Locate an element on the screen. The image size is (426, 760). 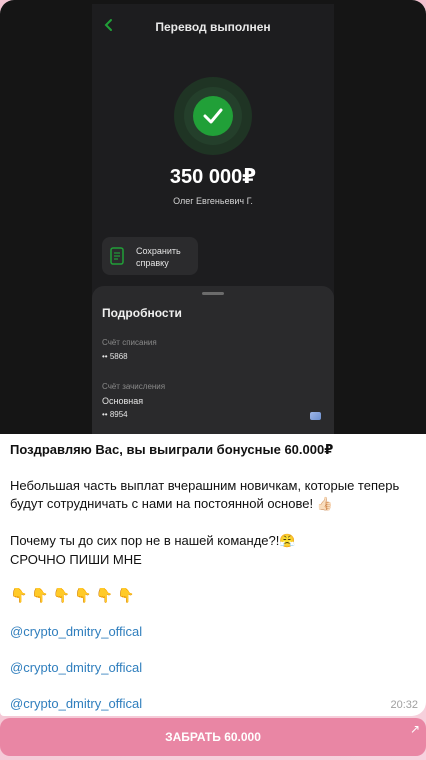
save-receipt-button: Сохранить справку is located at coordinates (150, 256).